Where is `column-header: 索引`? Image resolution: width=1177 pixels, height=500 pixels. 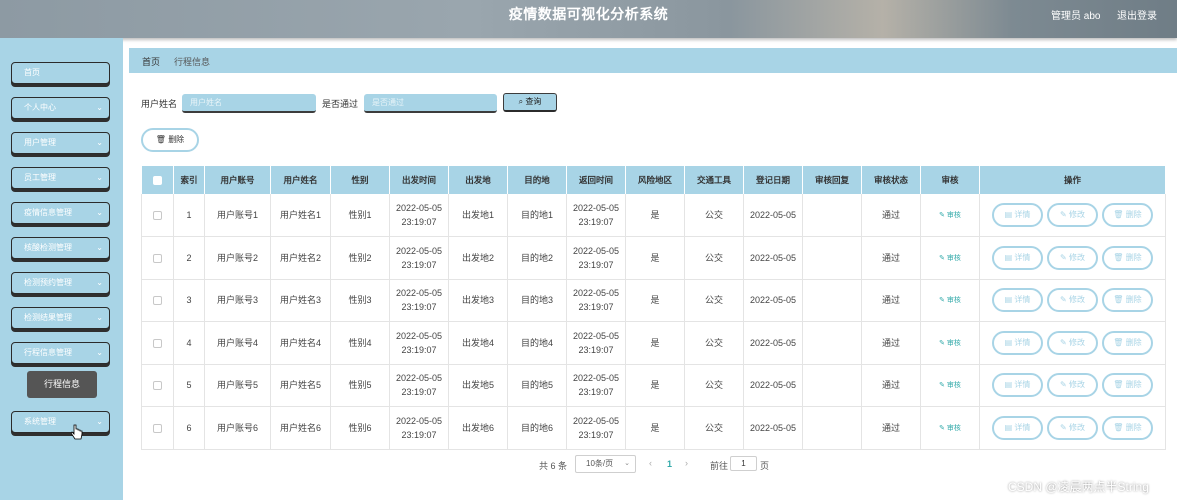
column-header: 索引 is located at coordinates (189, 180).